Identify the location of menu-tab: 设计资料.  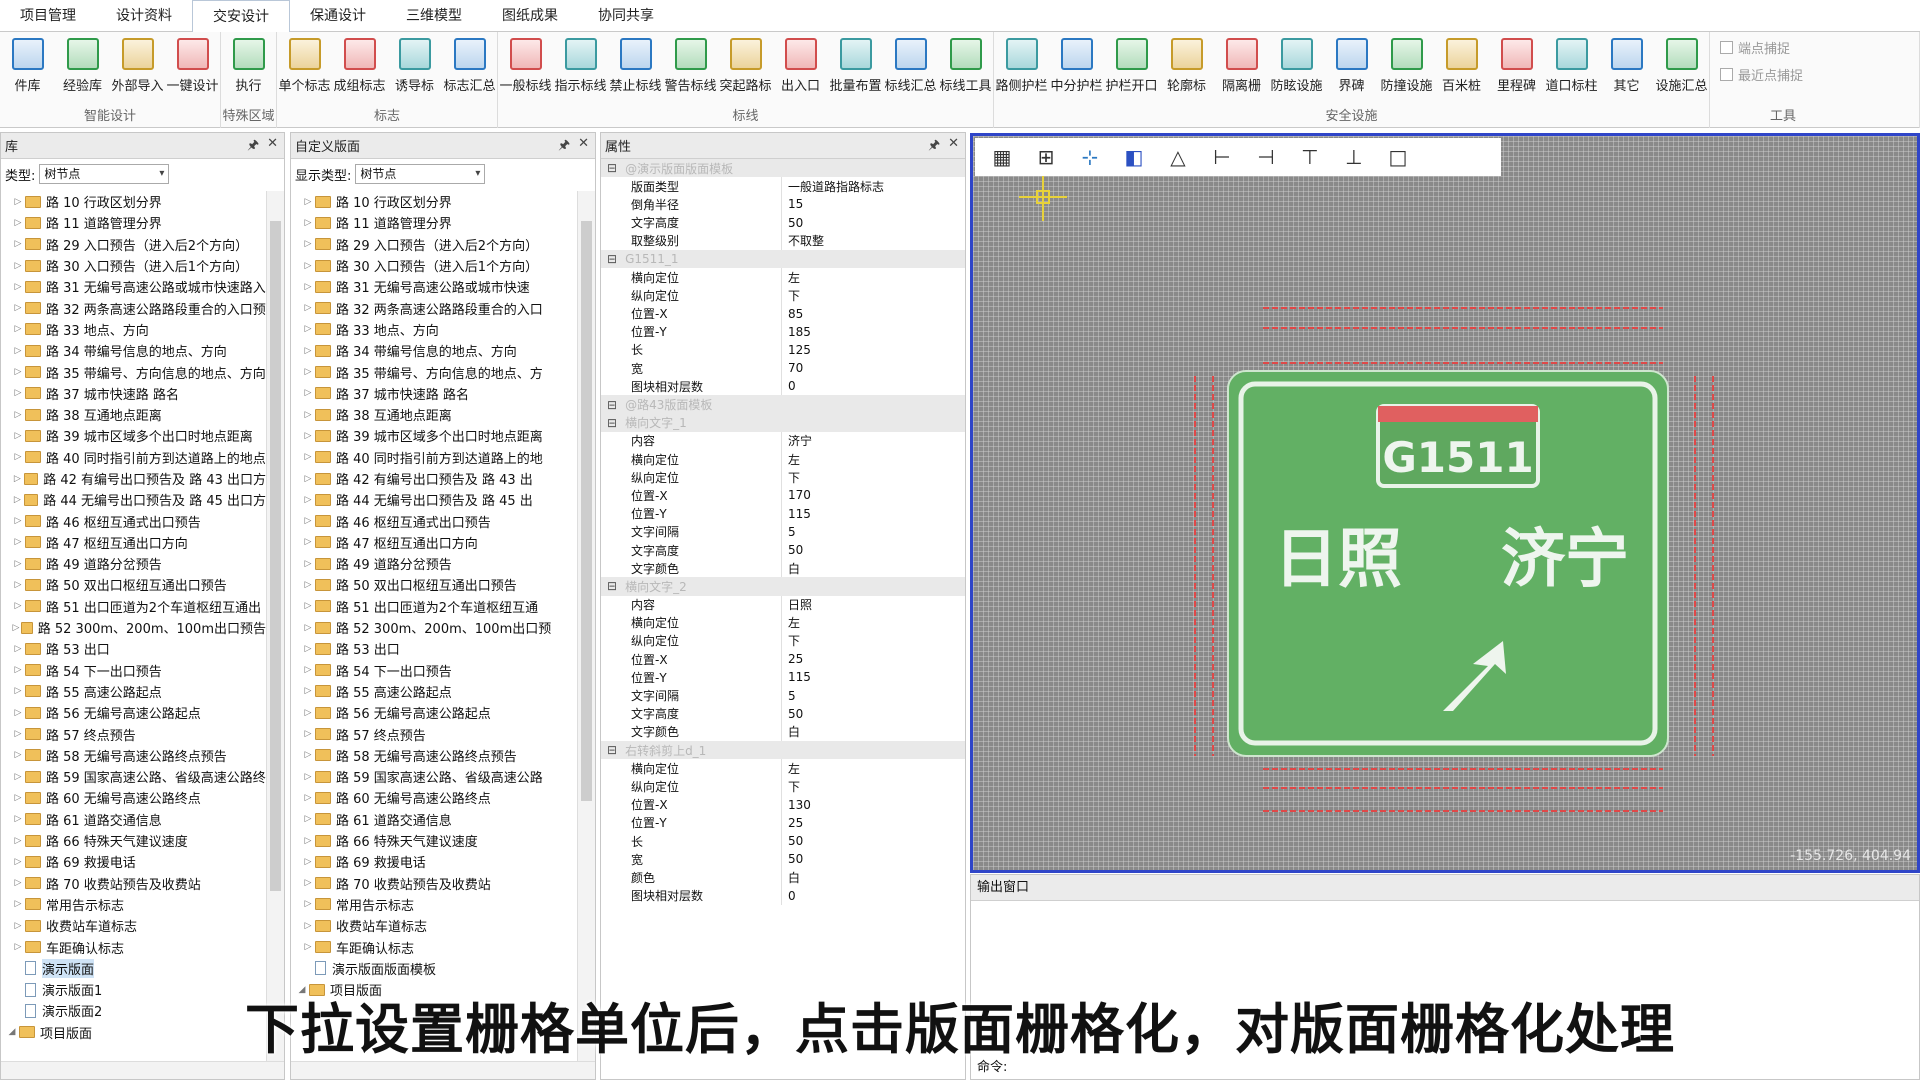
(144, 16).